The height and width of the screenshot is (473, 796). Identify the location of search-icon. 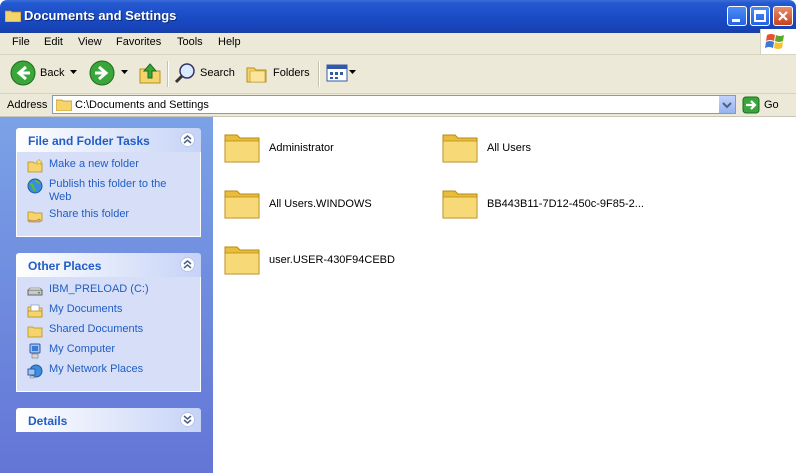
(184, 73).